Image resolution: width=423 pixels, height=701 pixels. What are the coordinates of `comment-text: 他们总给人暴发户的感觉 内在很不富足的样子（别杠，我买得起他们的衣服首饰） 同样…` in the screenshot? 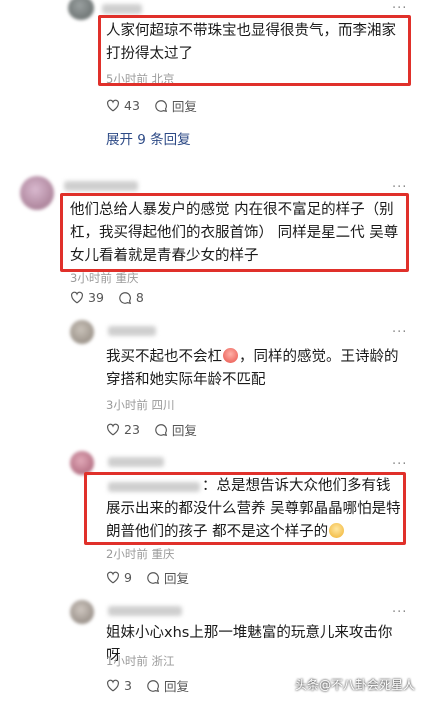 It's located at (234, 233).